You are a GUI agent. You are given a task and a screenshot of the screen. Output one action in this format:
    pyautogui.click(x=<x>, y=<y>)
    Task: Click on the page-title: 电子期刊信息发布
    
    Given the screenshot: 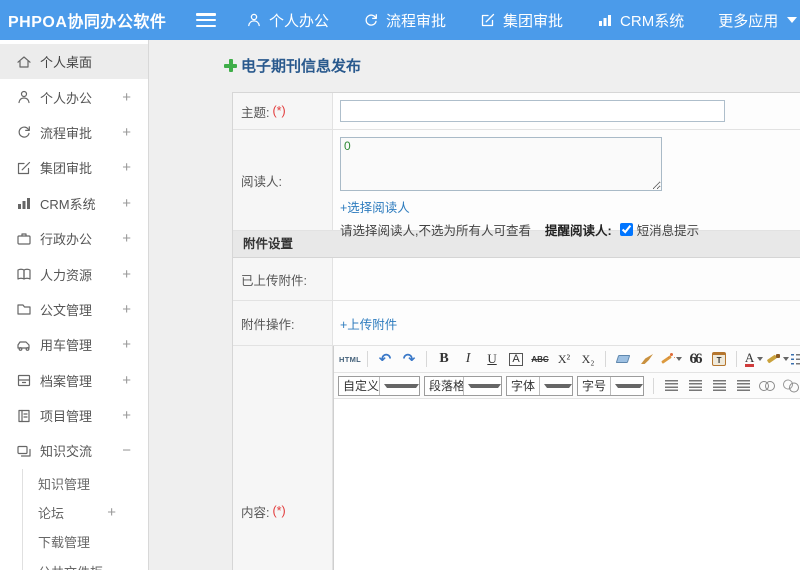 What is the action you would take?
    pyautogui.click(x=292, y=65)
    